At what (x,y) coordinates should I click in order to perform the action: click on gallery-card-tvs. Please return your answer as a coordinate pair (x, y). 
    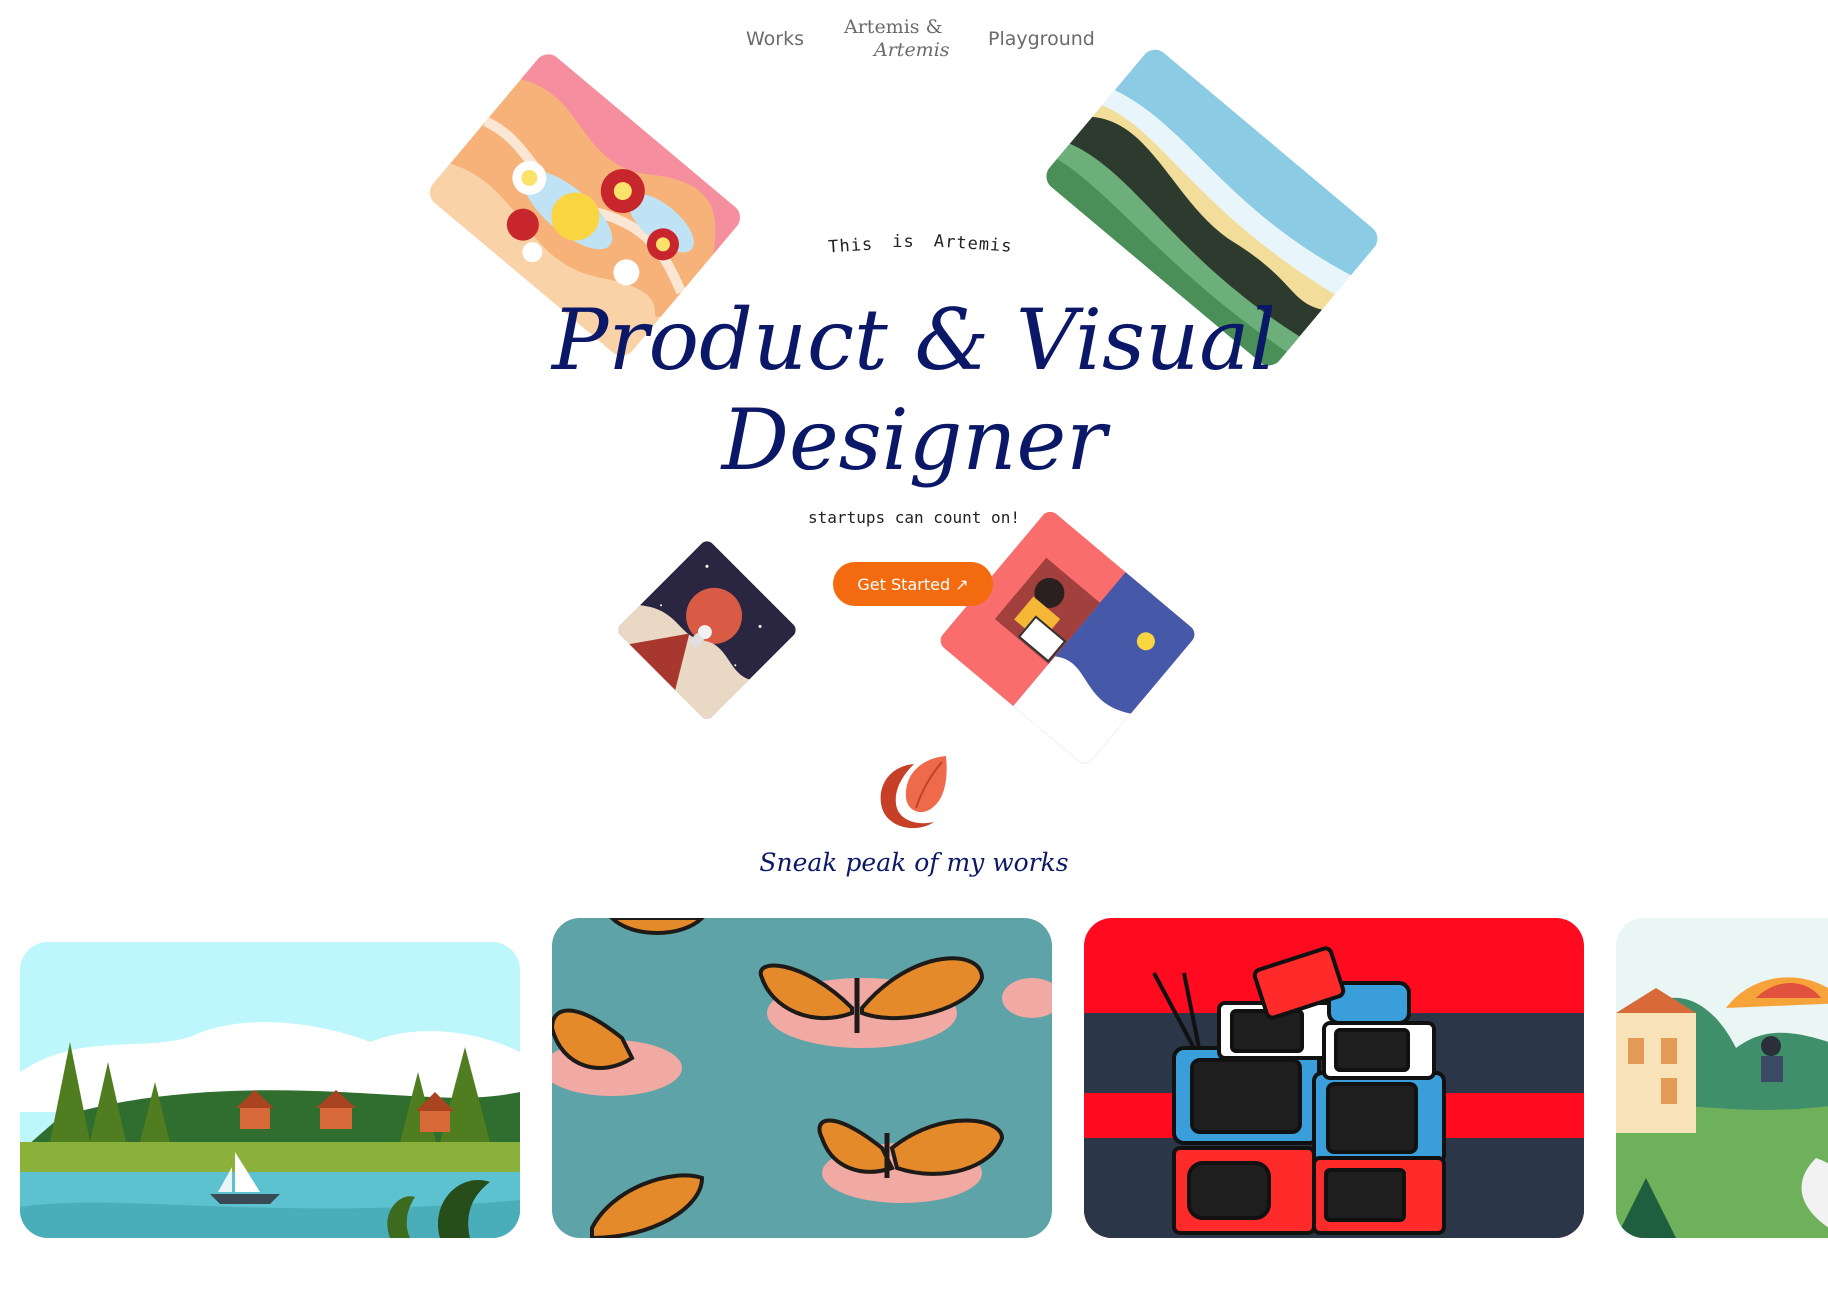
    Looking at the image, I should click on (1334, 1078).